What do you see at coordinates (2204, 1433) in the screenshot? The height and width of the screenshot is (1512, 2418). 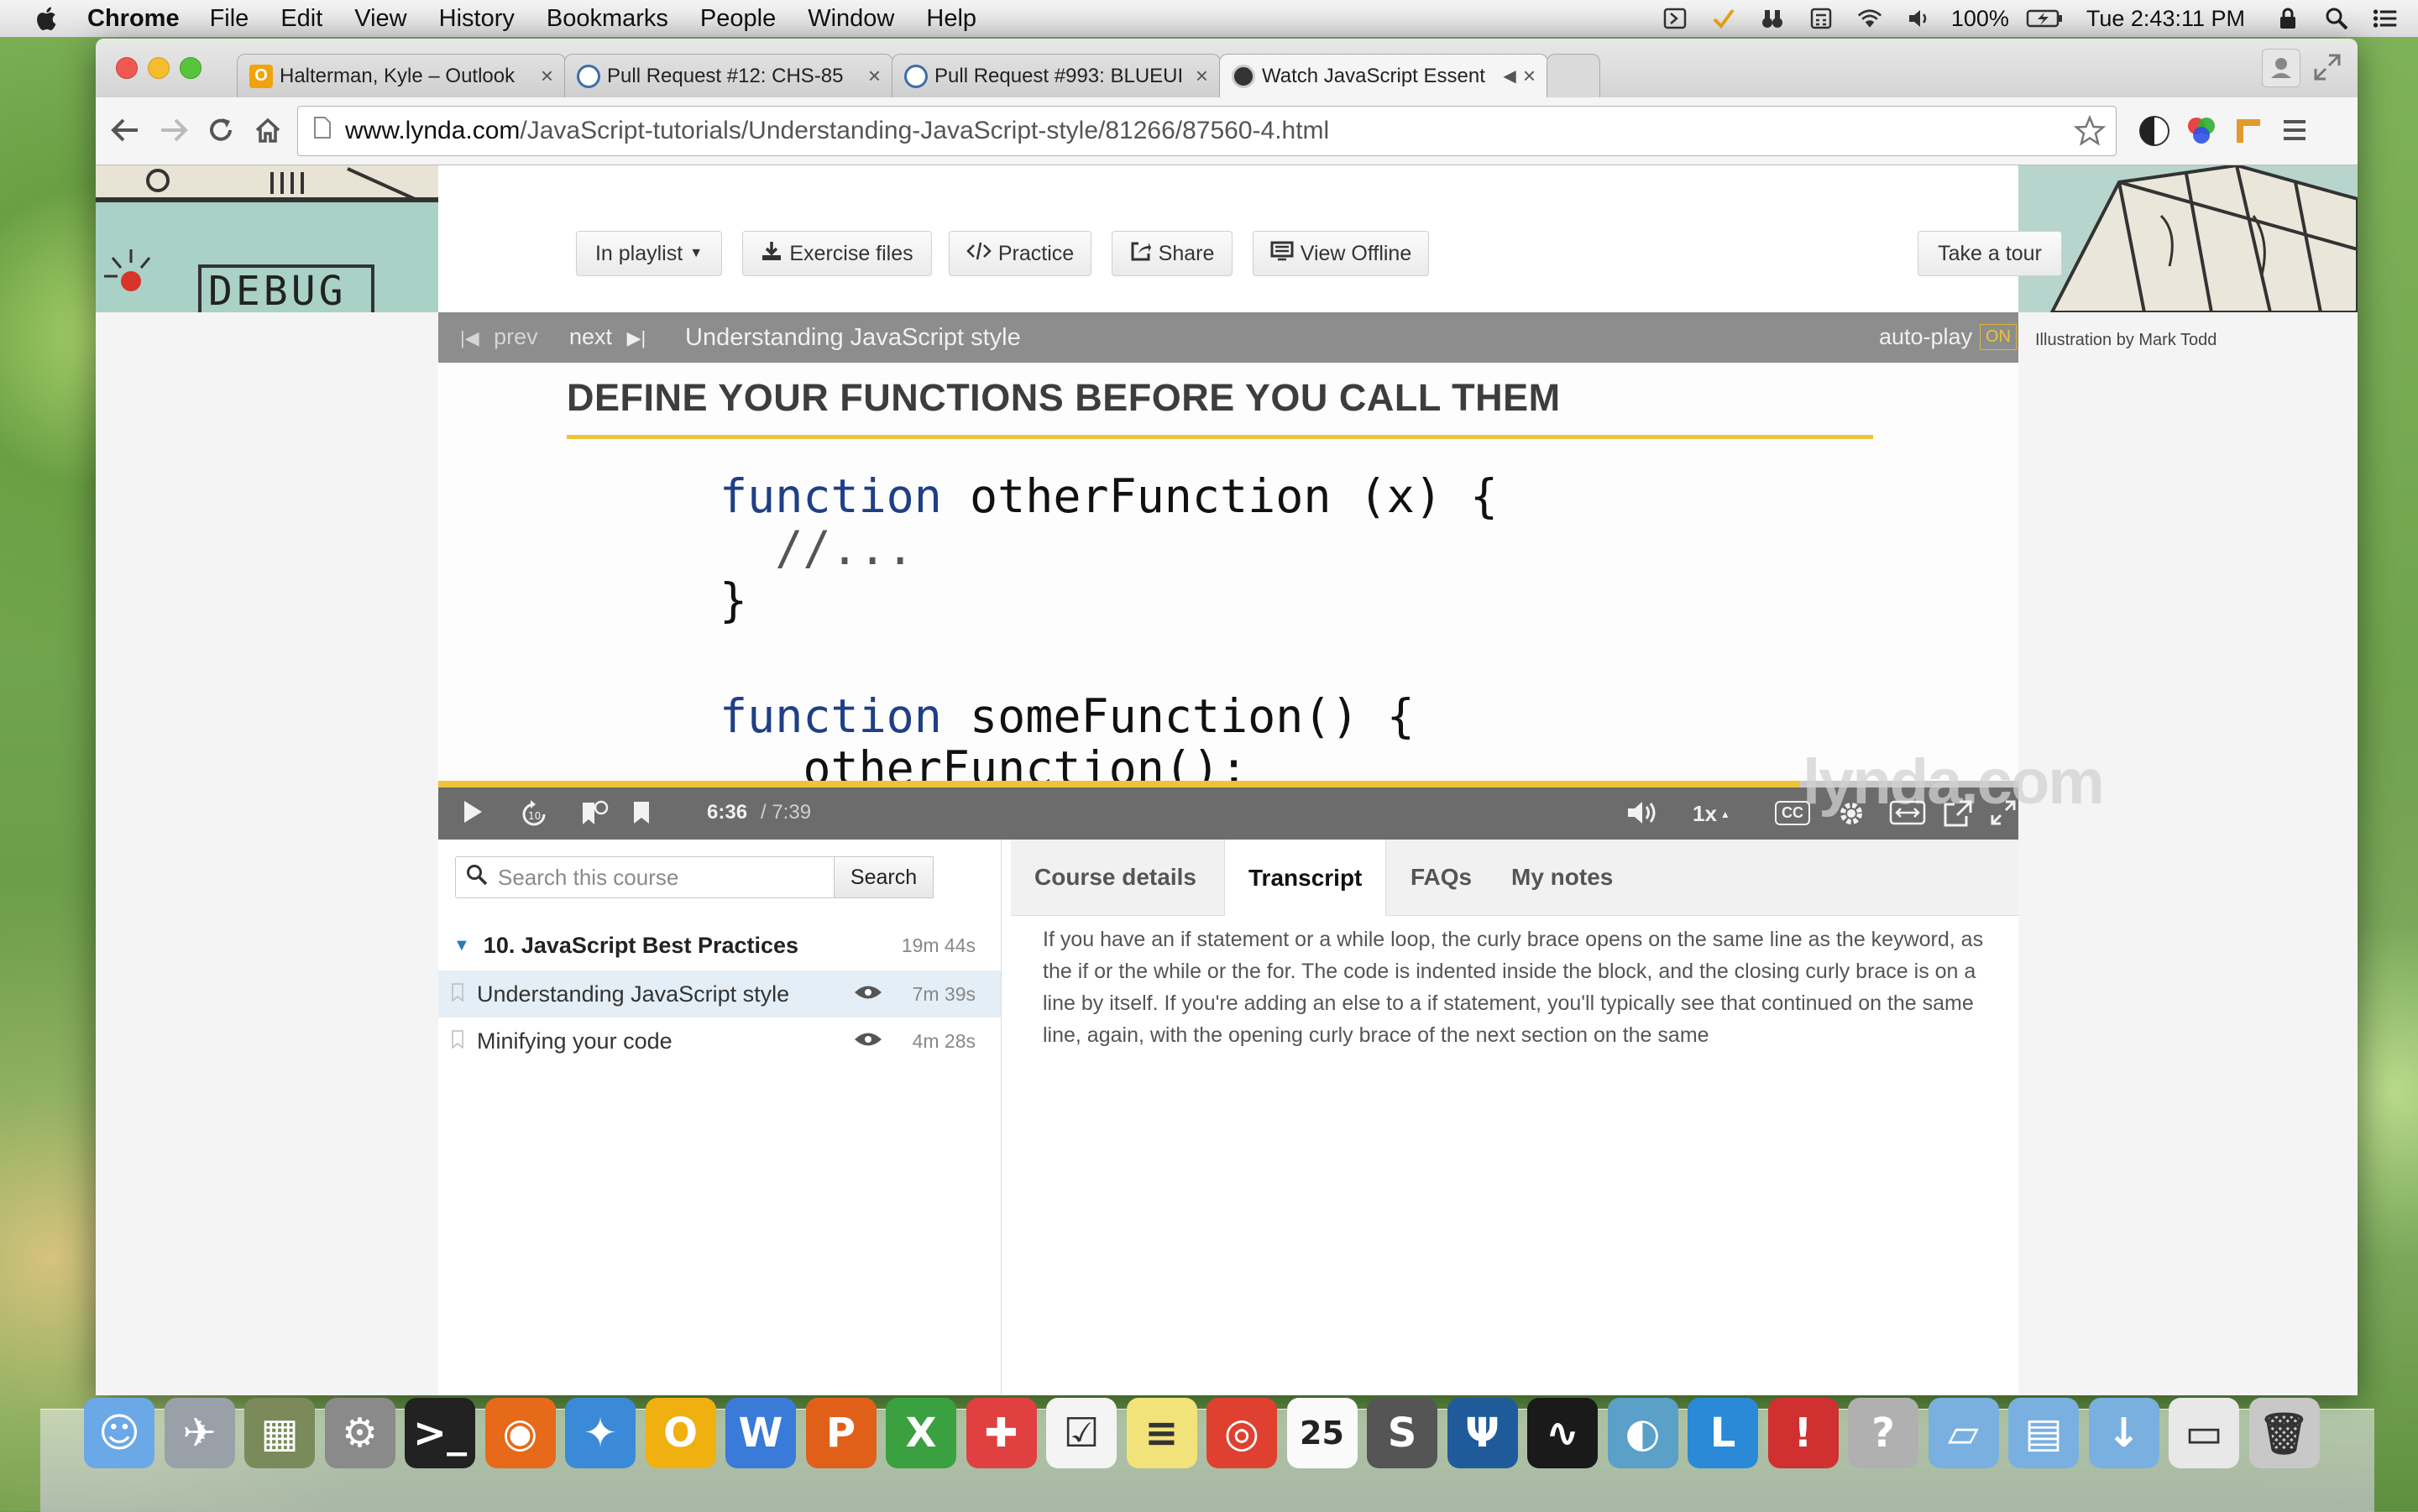 I see `stack-icon: ▭` at bounding box center [2204, 1433].